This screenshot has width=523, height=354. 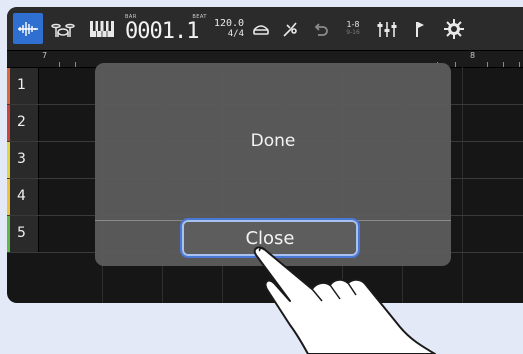 I want to click on track-bank-button: 1-8 9-16, so click(x=353, y=28).